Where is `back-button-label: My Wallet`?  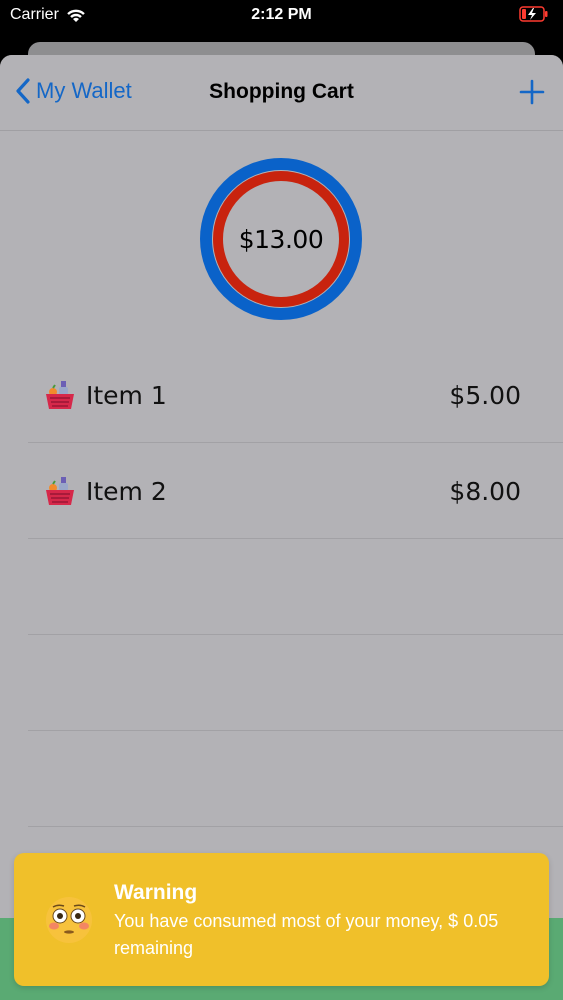
back-button-label: My Wallet is located at coordinates (84, 90).